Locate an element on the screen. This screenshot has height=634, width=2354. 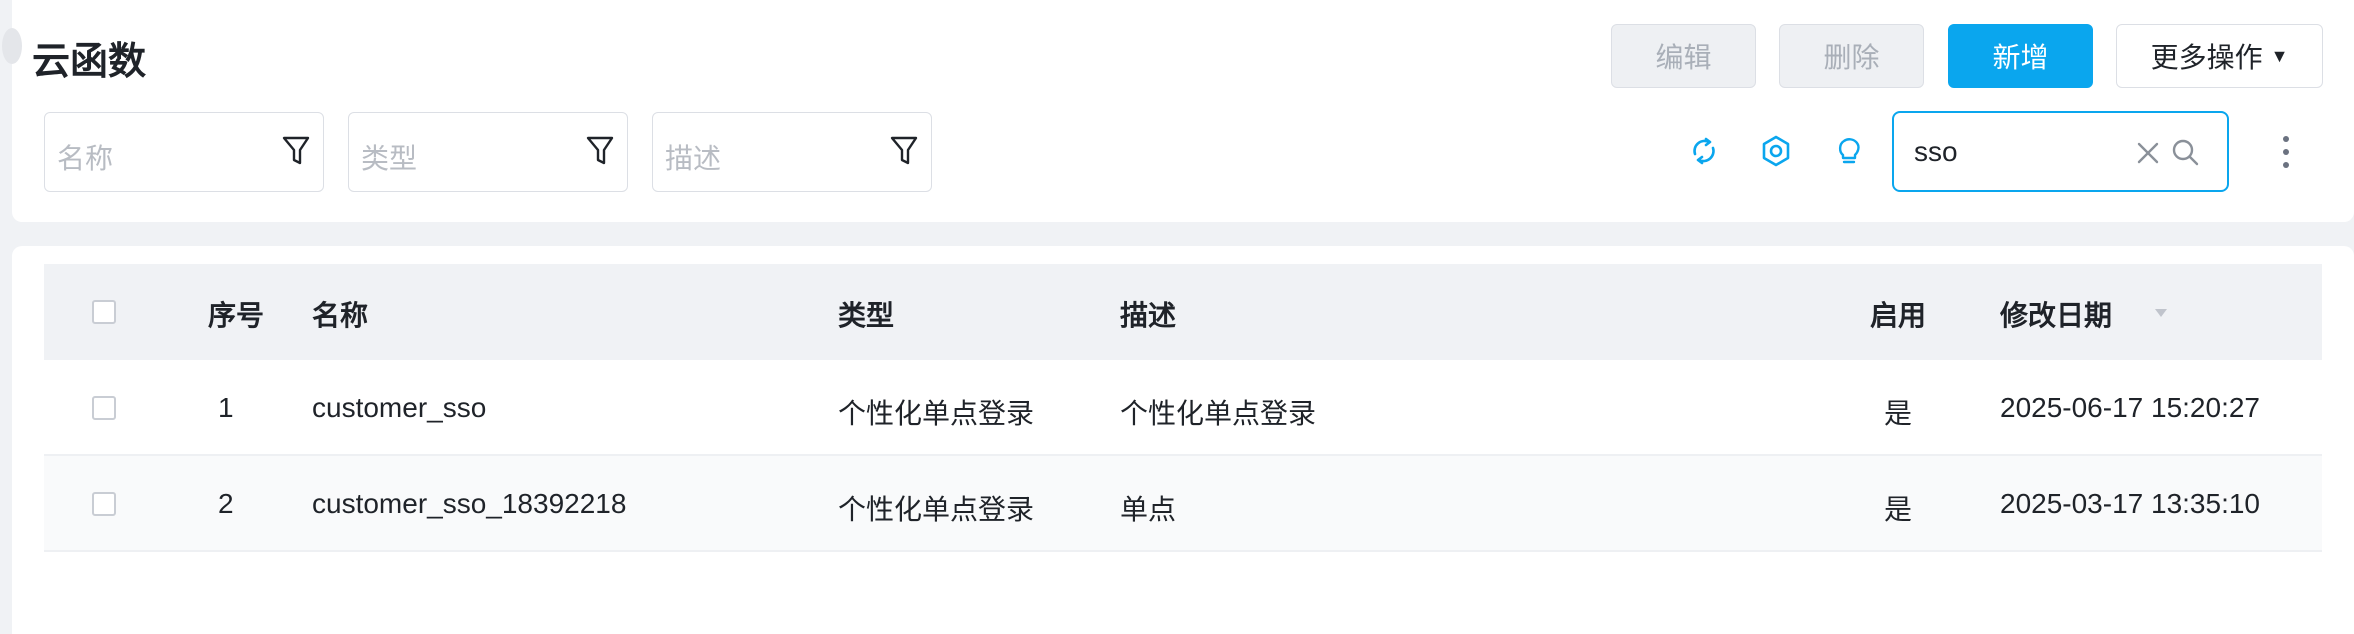
column-header-modified: 修改日期 is located at coordinates (2056, 314).